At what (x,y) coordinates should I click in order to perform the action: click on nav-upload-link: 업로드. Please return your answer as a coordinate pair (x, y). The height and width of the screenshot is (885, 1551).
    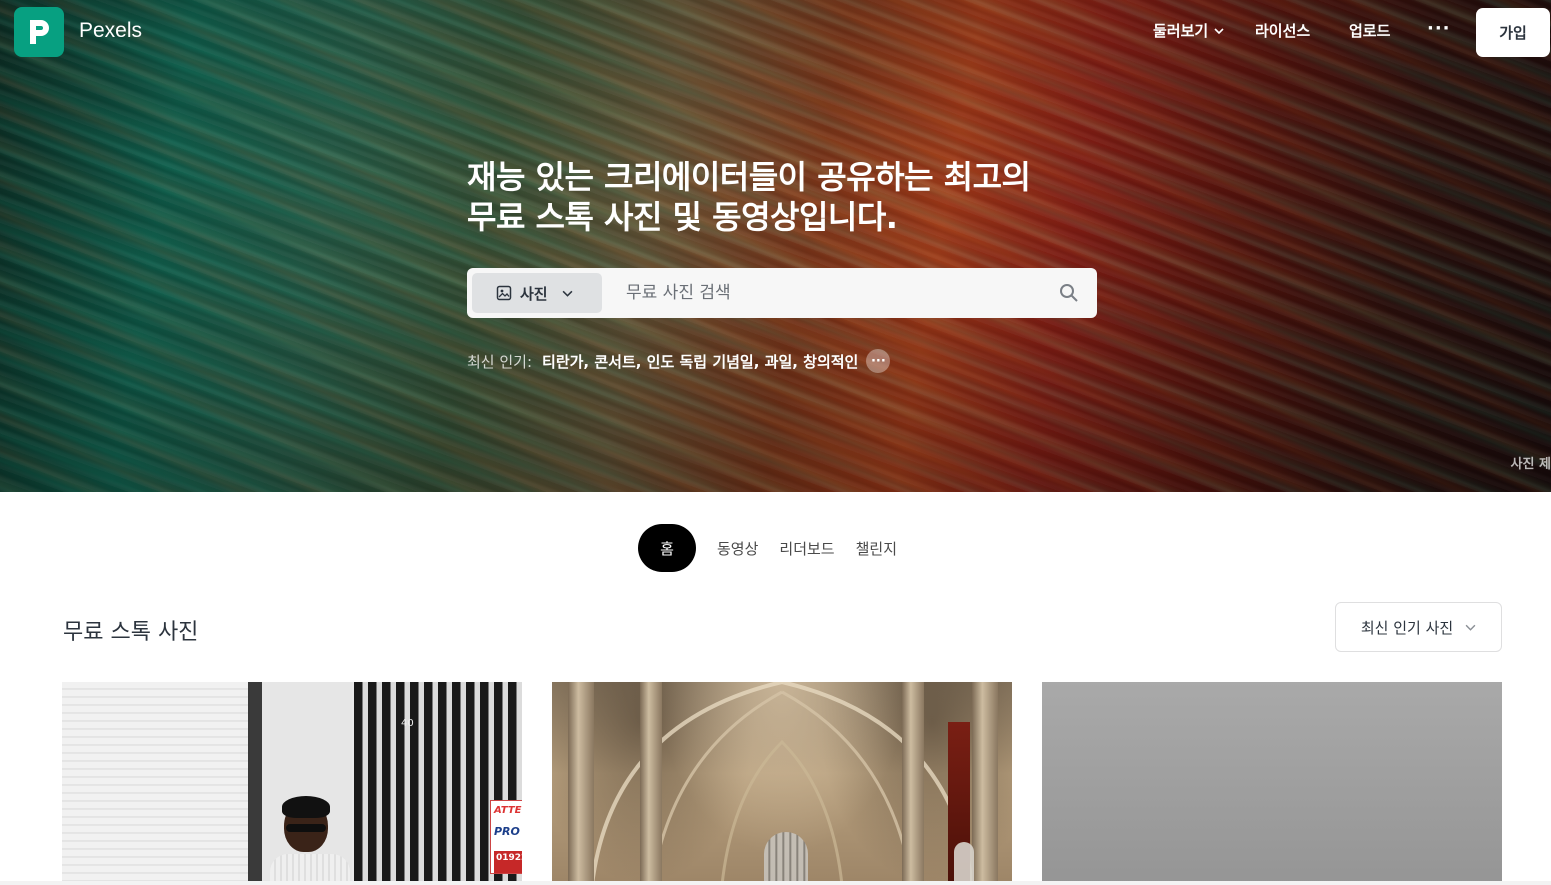
    Looking at the image, I should click on (1369, 30).